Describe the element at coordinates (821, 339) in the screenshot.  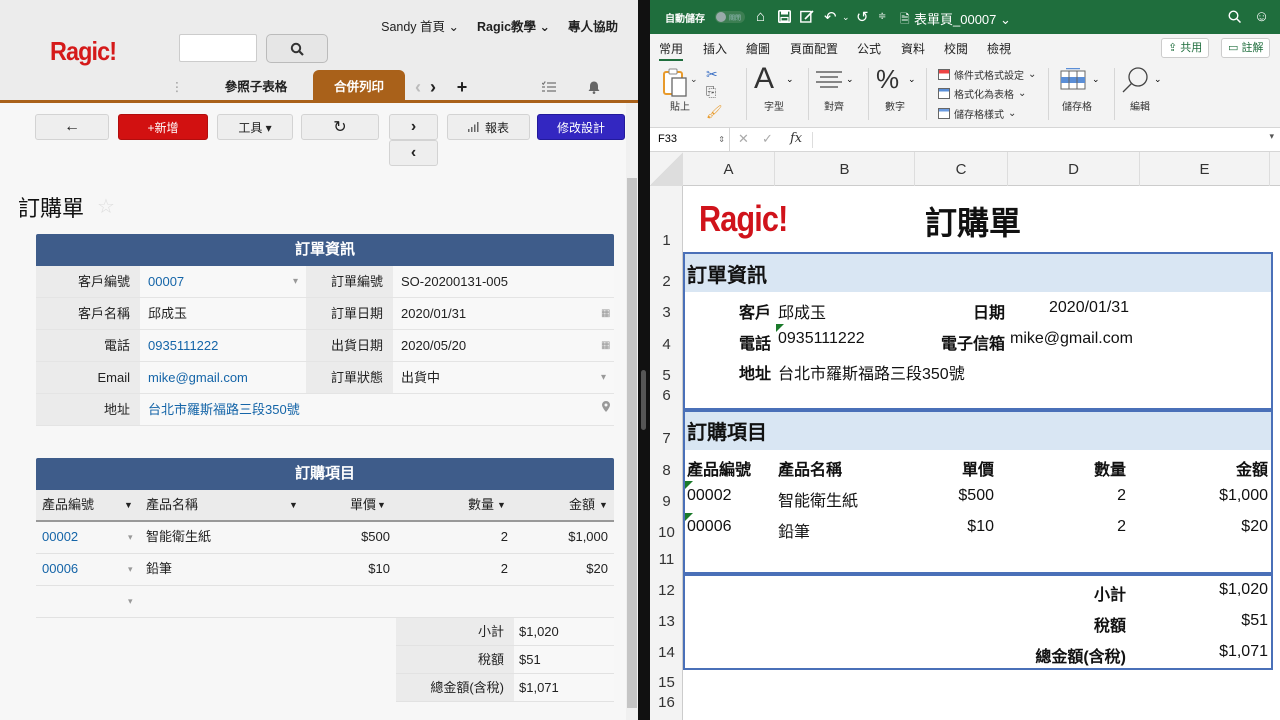
I see `phone-value: 0935111222` at that location.